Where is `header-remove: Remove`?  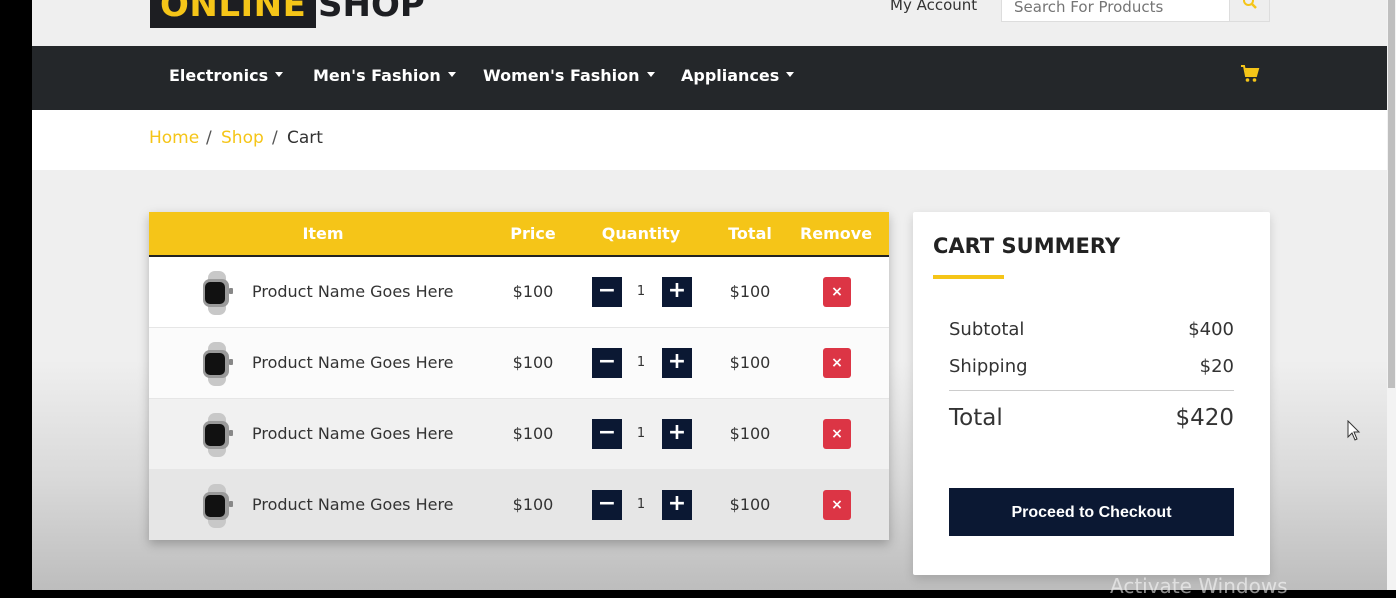
header-remove: Remove is located at coordinates (836, 233).